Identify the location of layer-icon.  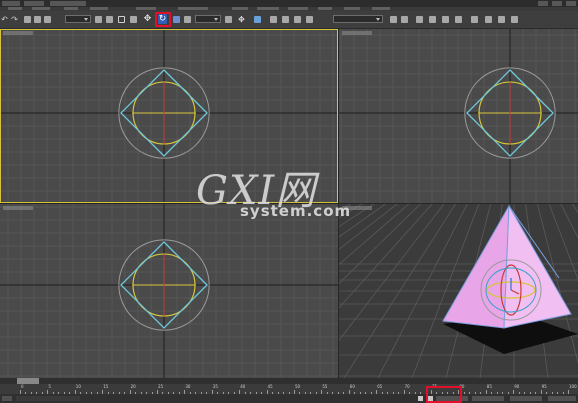
(419, 19).